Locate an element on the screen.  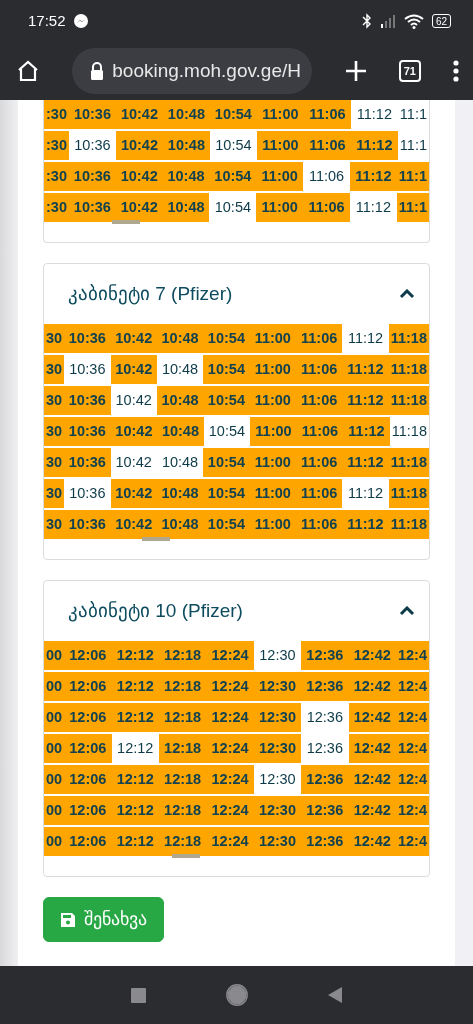
section-title: კაბინეტი 7 (Pfizer) is located at coordinates (150, 294).